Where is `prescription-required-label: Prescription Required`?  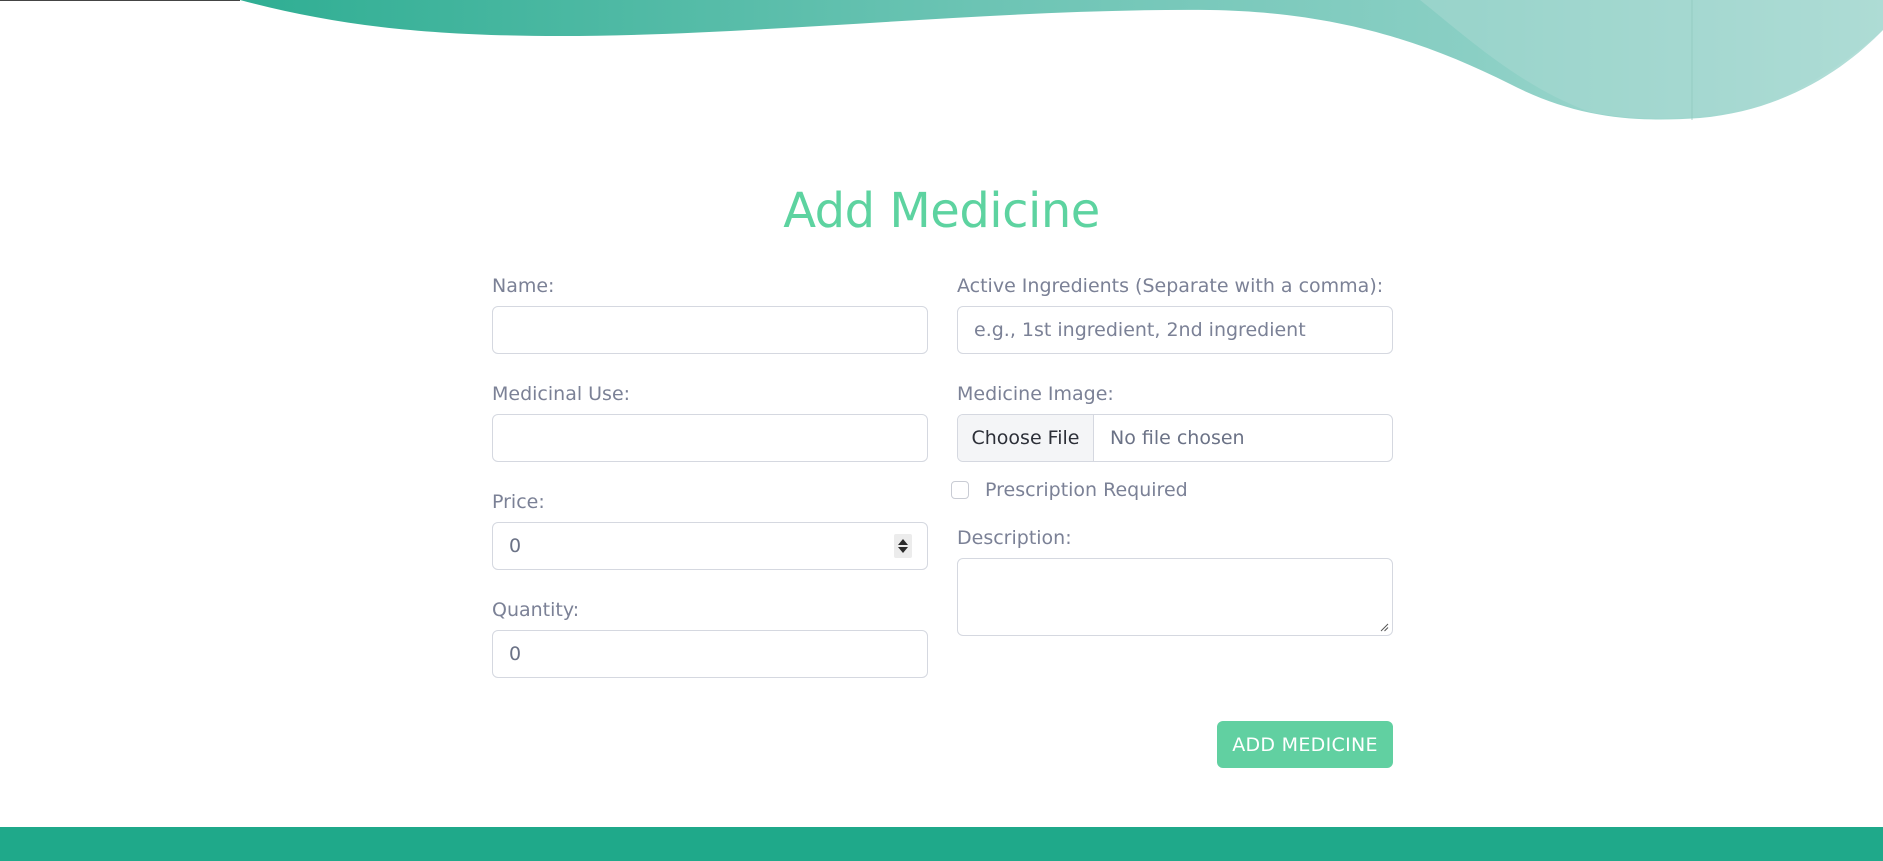 prescription-required-label: Prescription Required is located at coordinates (1086, 490).